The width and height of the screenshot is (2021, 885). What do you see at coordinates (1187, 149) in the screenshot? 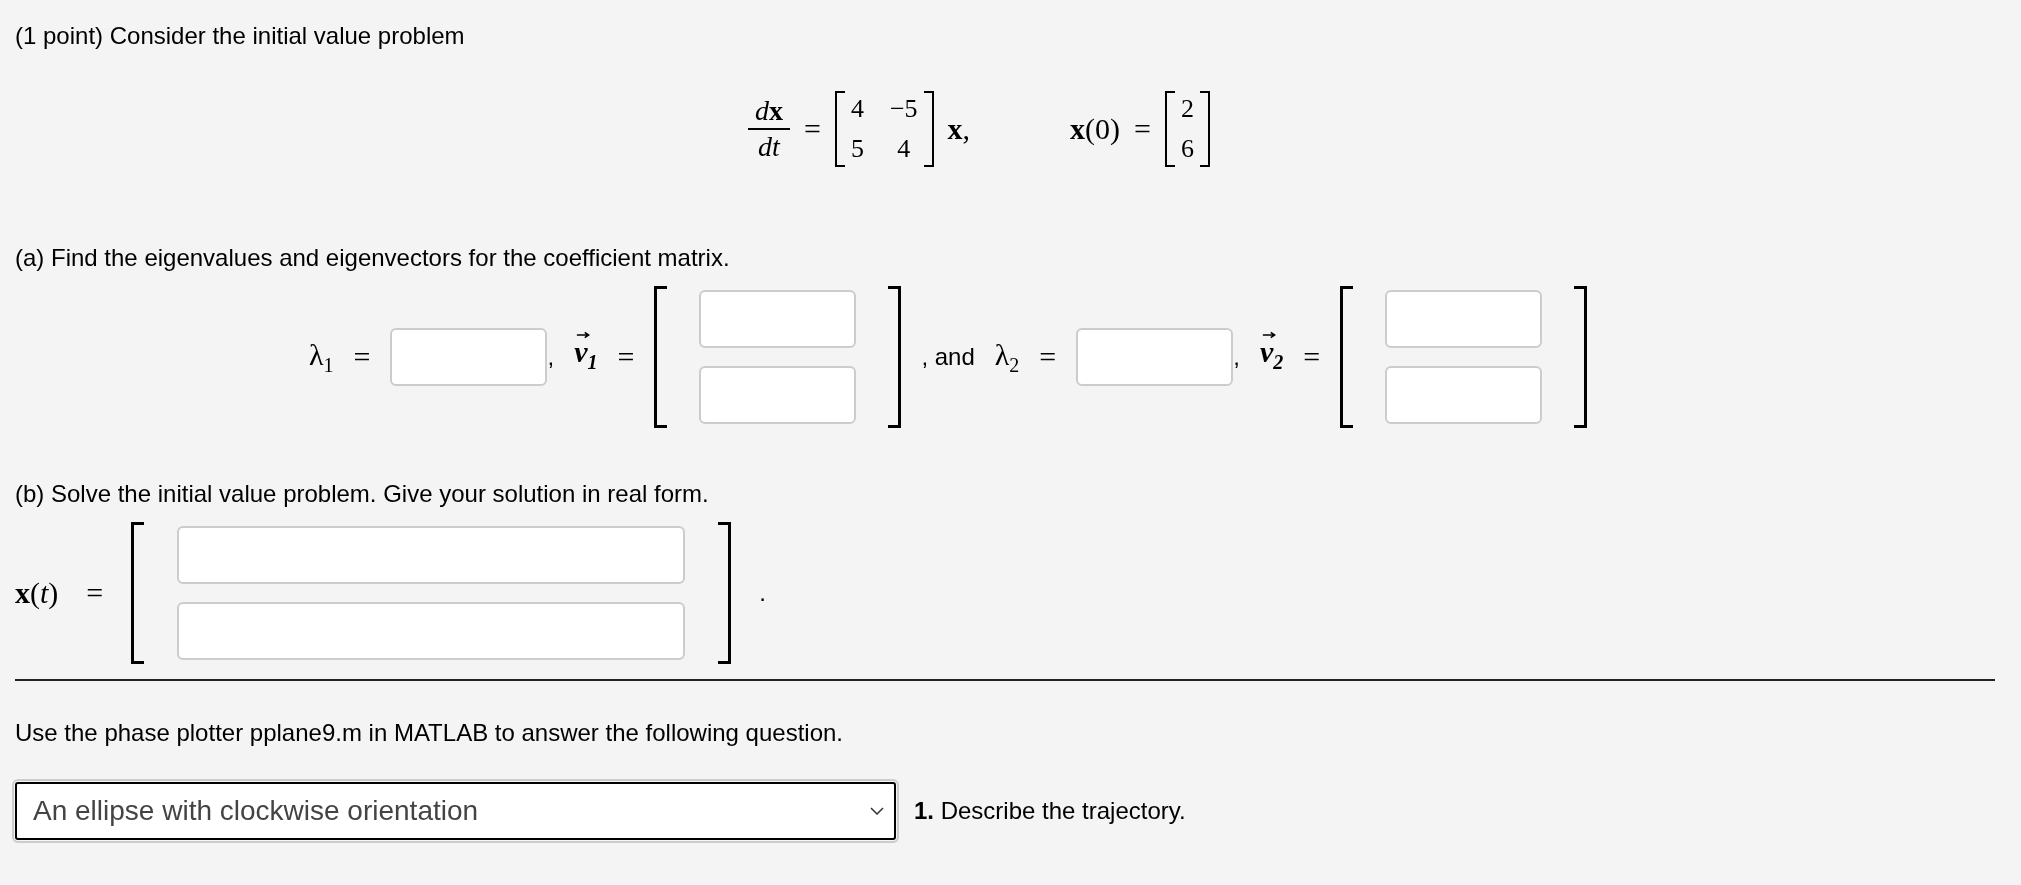
I see `matrix-entry: 6` at bounding box center [1187, 149].